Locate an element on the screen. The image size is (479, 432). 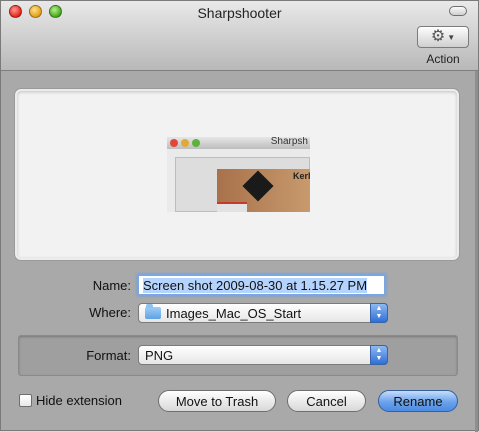
action-button: ⚙ ▼ is located at coordinates (443, 37).